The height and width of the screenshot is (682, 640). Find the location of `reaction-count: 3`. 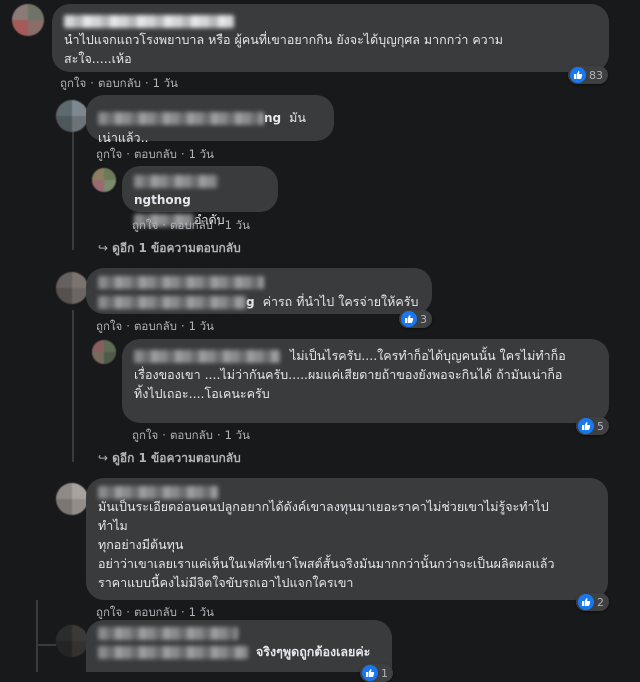

reaction-count: 3 is located at coordinates (423, 319).